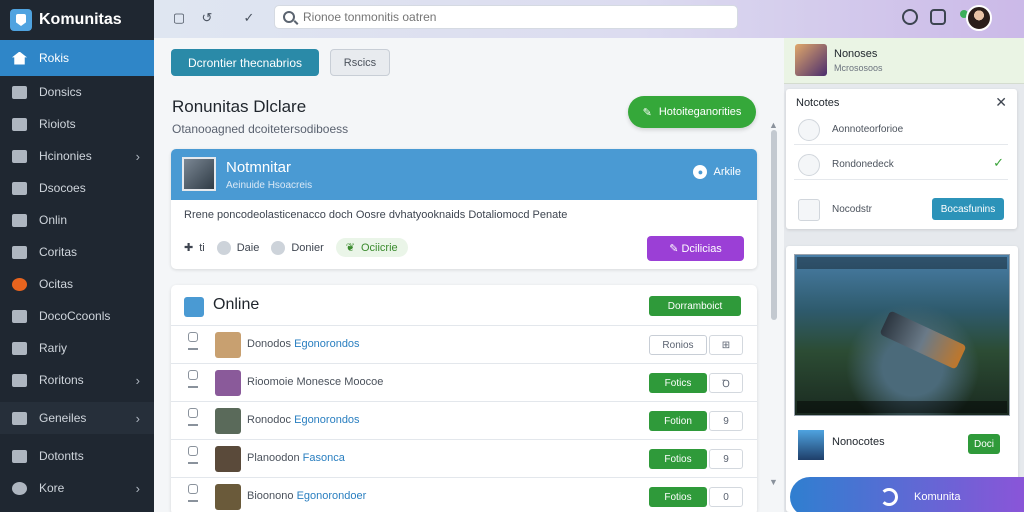 The image size is (1024, 512). Describe the element at coordinates (77, 124) in the screenshot. I see `sidebar-item: Rioiots` at that location.